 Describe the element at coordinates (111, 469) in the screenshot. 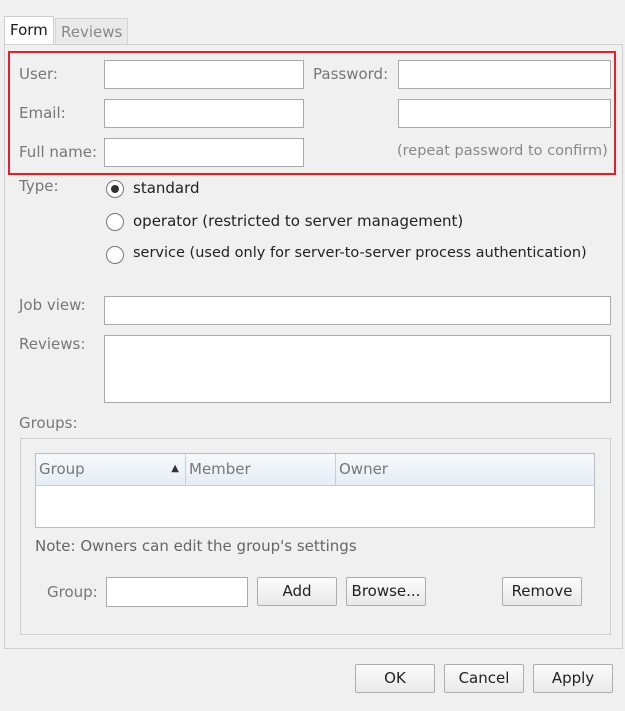

I see `column-group-header: Group ▲` at that location.